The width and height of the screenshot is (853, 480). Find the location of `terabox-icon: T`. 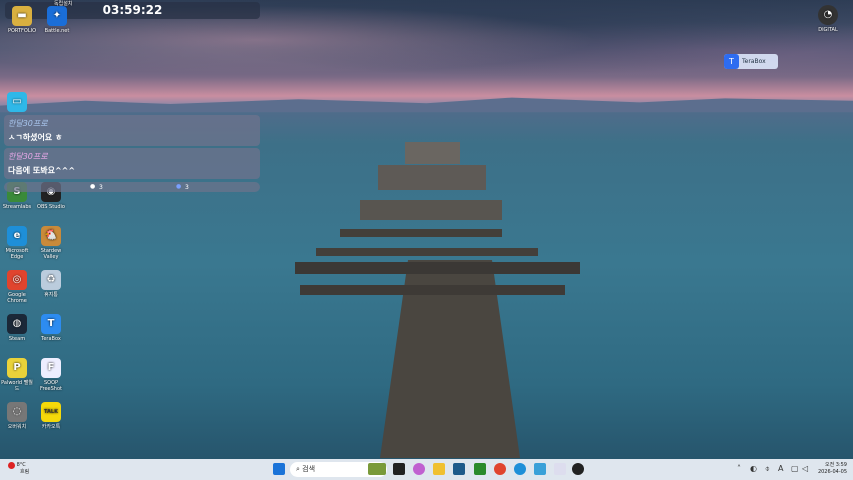

terabox-icon: T is located at coordinates (731, 61).